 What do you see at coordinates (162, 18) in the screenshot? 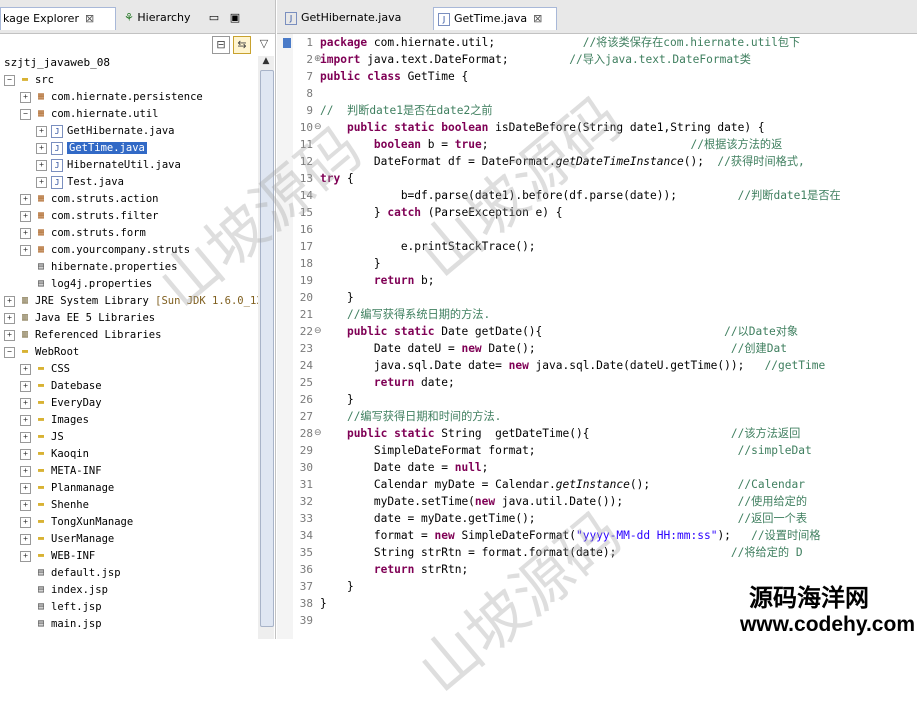
I see `tab-hierarchy: ⚘ Hierarchy` at bounding box center [162, 18].